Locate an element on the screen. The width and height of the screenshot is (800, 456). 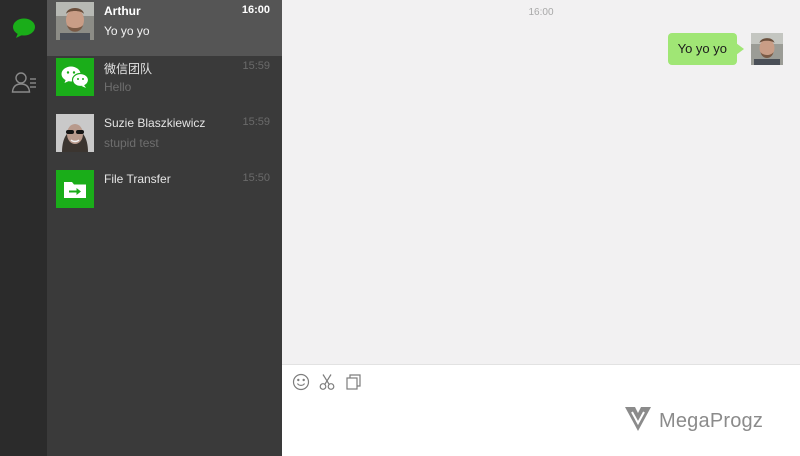
conversation-name: File Transfer is located at coordinates (137, 179).